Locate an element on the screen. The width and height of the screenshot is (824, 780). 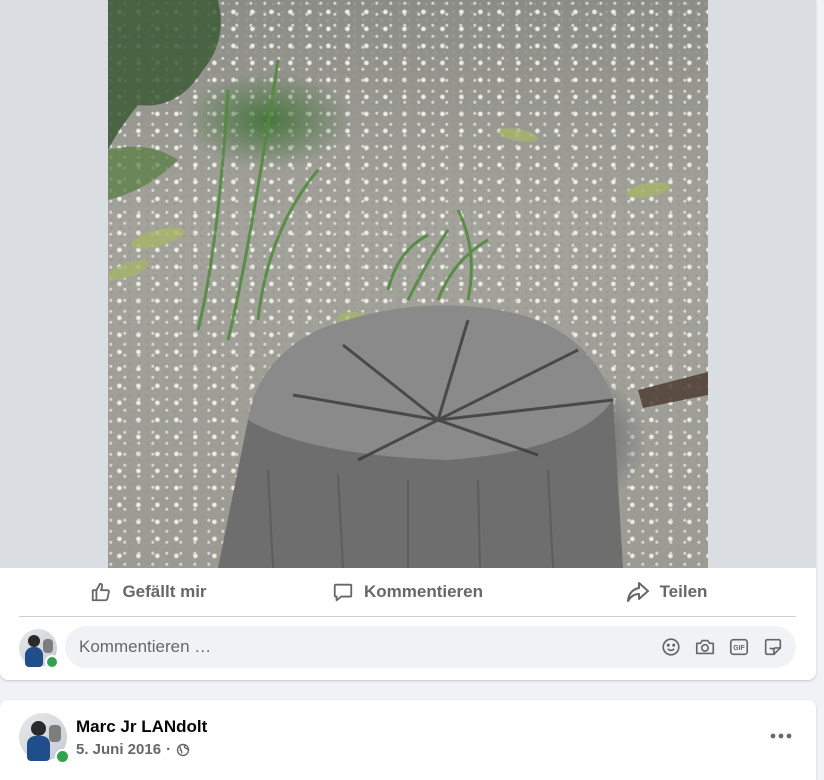
like-button: Gefällt mir is located at coordinates (148, 592).